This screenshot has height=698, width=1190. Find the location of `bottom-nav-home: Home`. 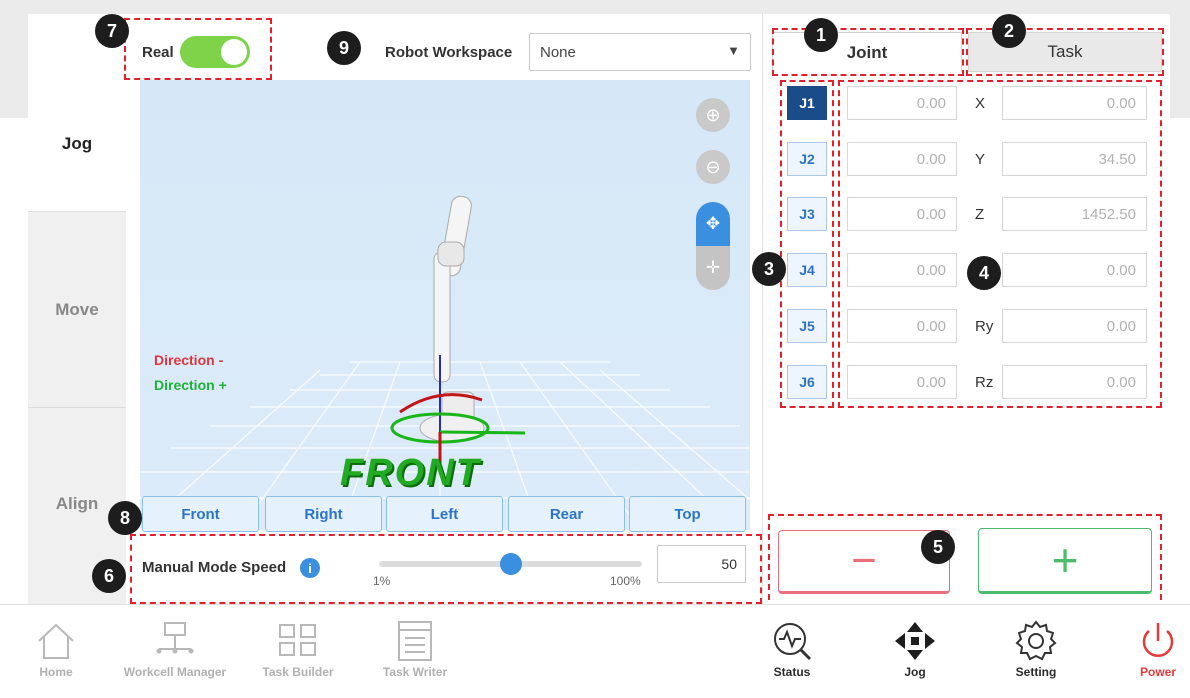

bottom-nav-home: Home is located at coordinates (56, 648).